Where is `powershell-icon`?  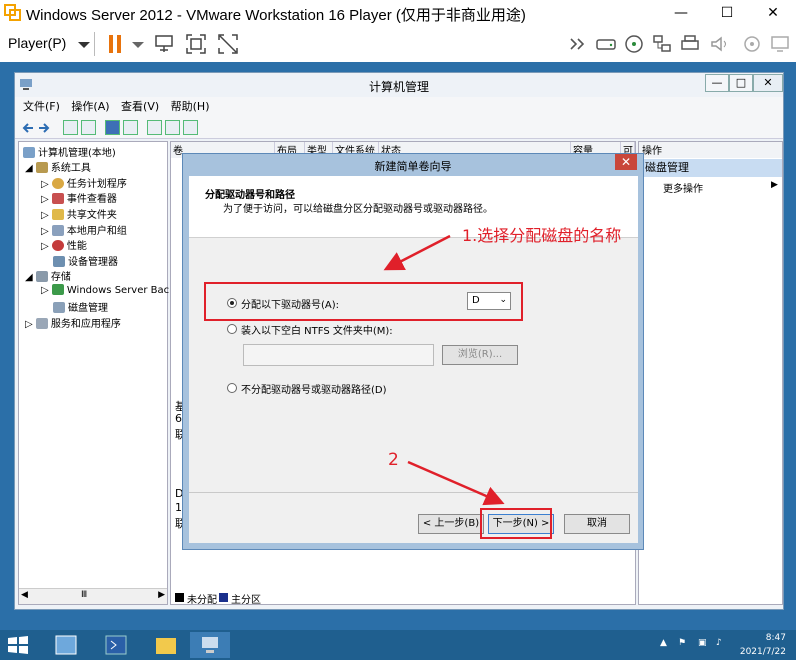
powershell-icon is located at coordinates (116, 645).